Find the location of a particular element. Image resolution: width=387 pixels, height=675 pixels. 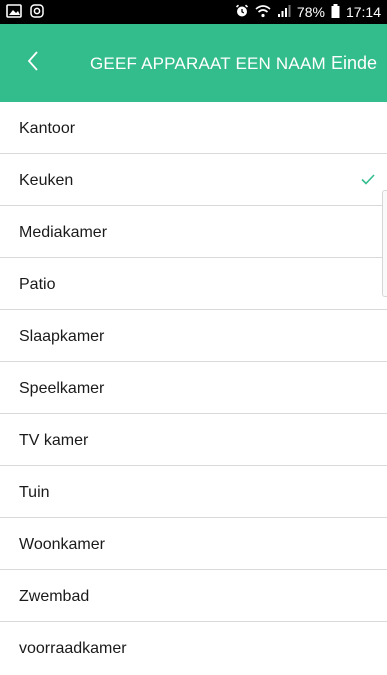

chevron-left-icon is located at coordinates (33, 63).